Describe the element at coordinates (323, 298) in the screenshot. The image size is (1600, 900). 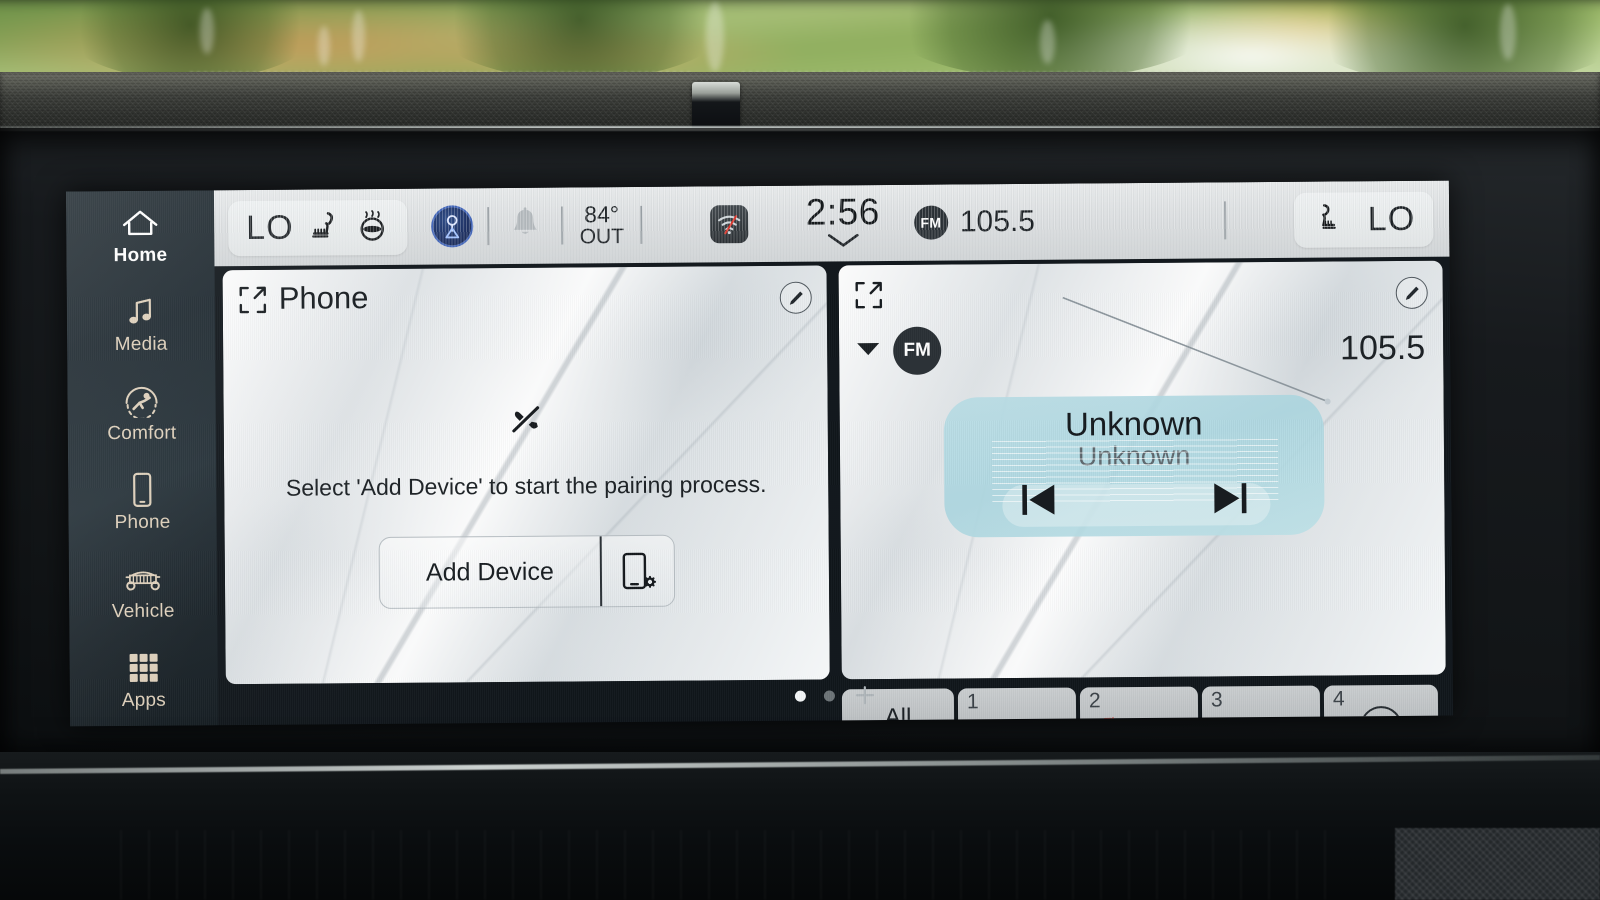
I see `phone-card-title: Phone` at that location.